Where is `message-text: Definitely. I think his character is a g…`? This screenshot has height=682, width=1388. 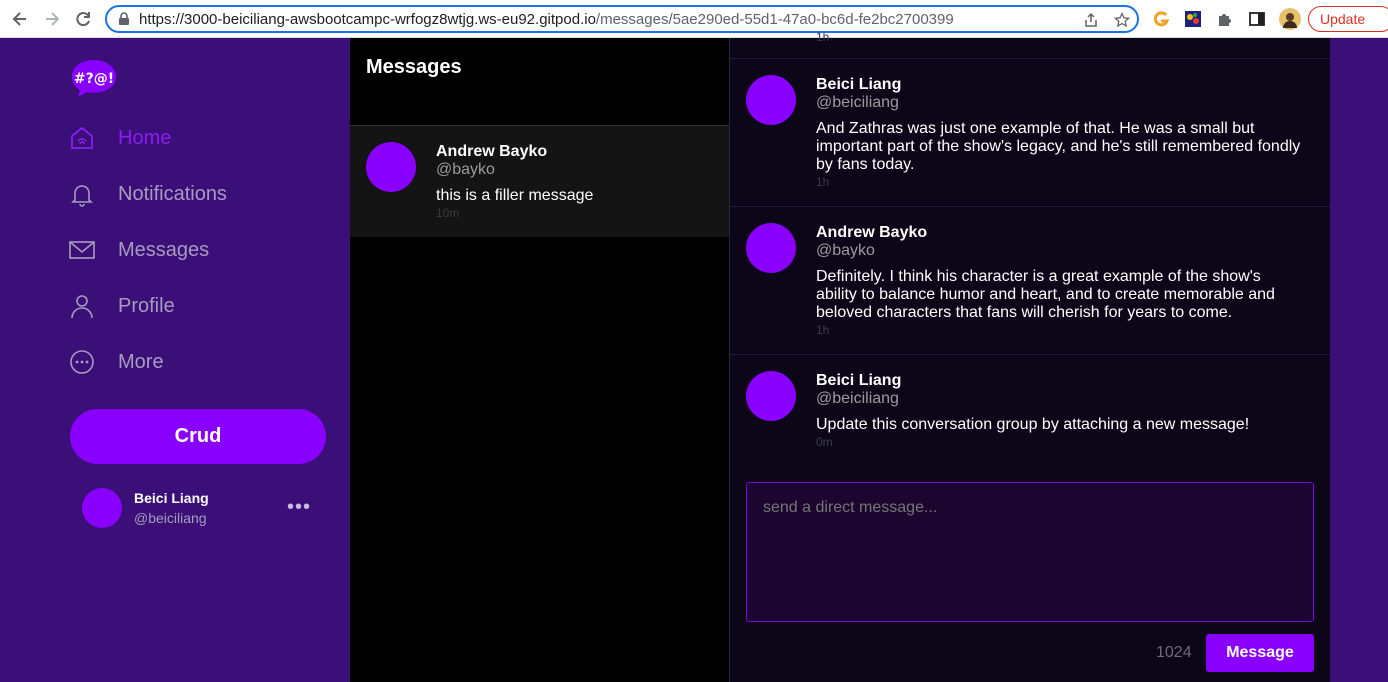
message-text: Definitely. I think his character is a g… is located at coordinates (1045, 294).